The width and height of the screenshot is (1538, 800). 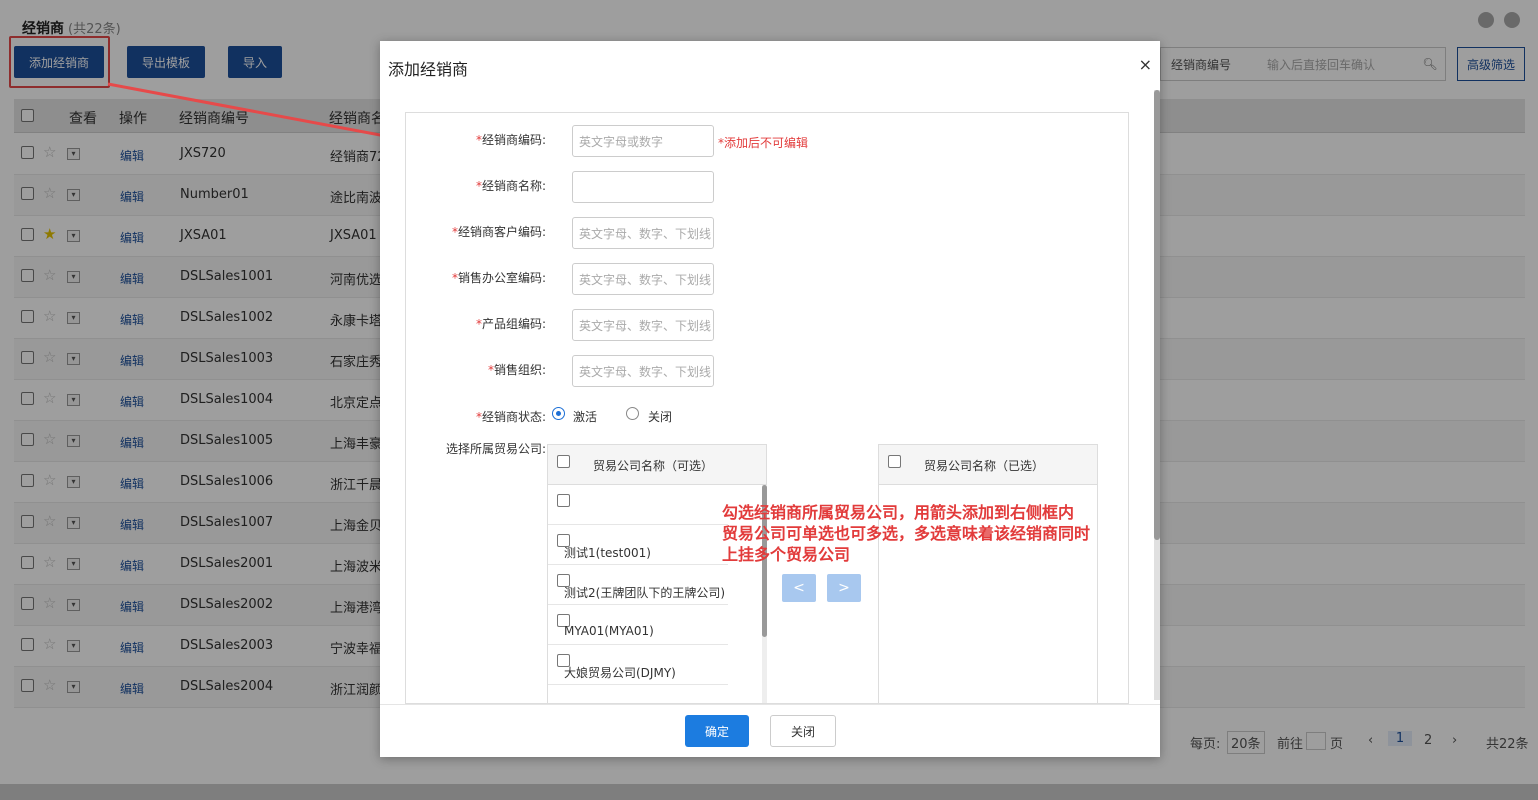 I want to click on list-item: 大娘贸易公司(DJMY), so click(x=638, y=665).